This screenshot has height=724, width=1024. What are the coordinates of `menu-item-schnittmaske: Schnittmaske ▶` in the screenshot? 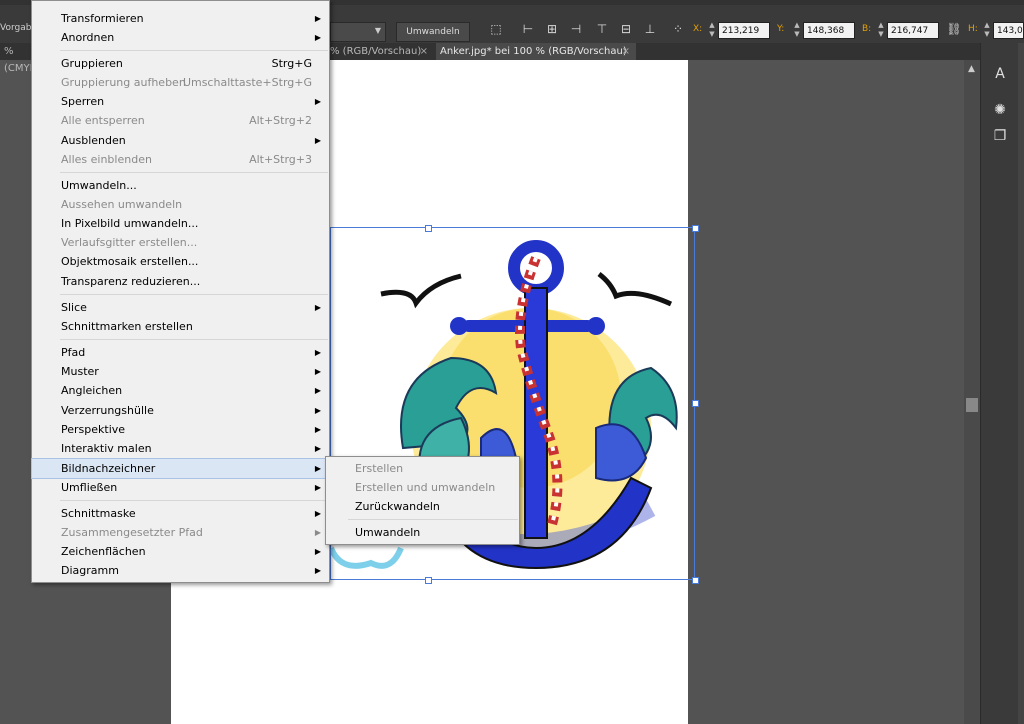 It's located at (180, 513).